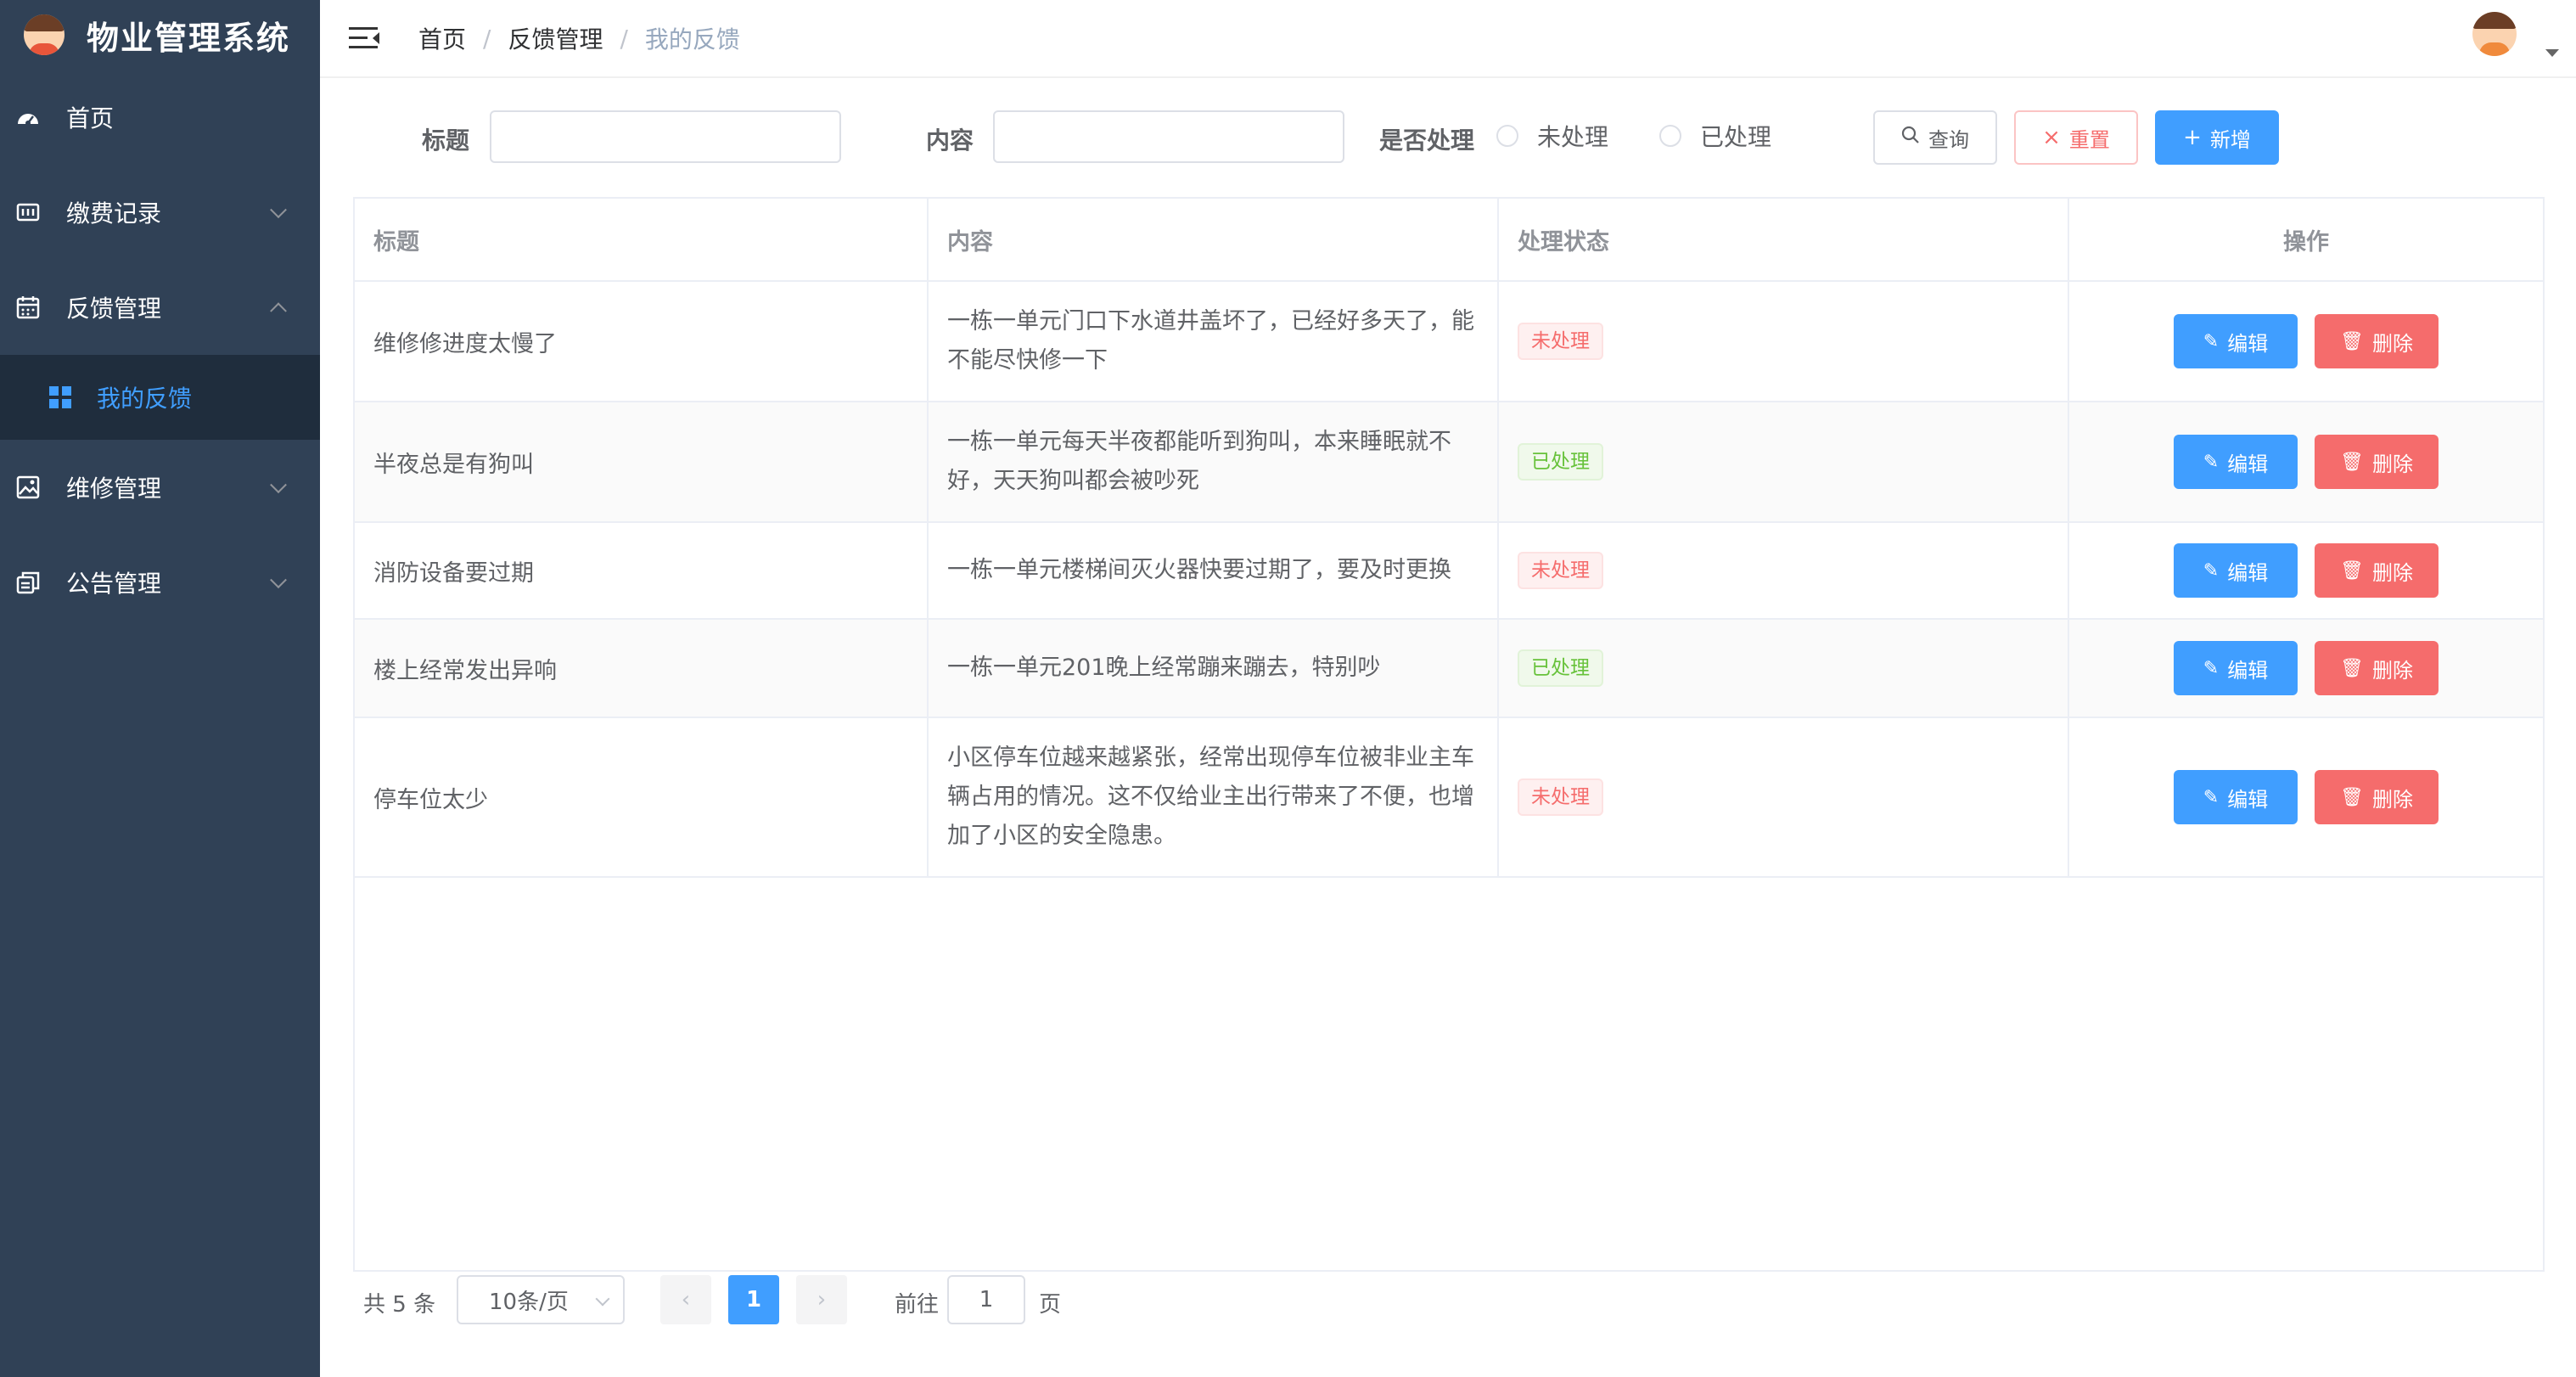 The image size is (2576, 1377). Describe the element at coordinates (2494, 34) in the screenshot. I see `user-avatar` at that location.